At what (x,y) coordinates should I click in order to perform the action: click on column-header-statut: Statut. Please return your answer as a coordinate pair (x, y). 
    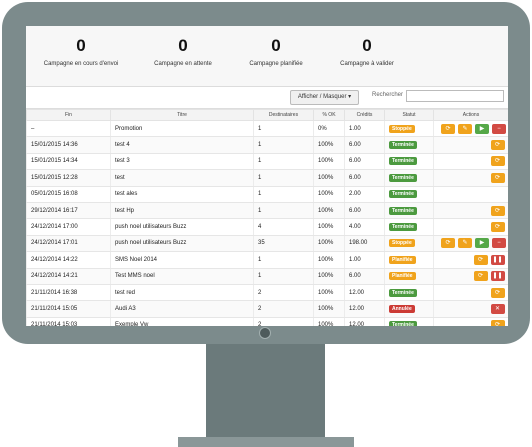
    Looking at the image, I should click on (409, 115).